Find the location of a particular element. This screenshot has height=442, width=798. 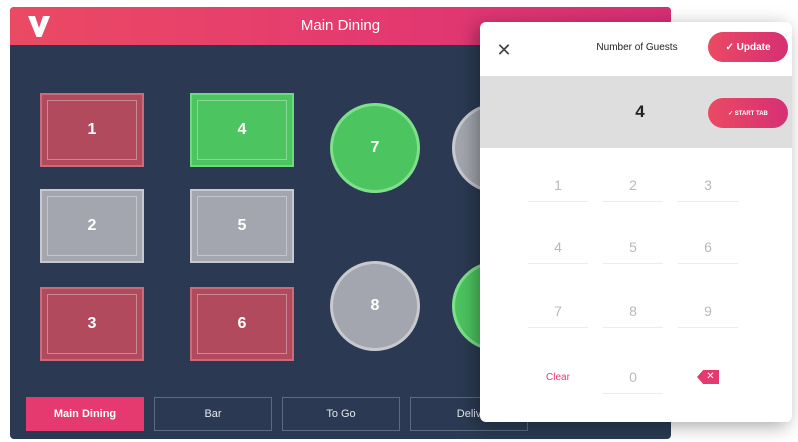

panel-title: Number of Guests is located at coordinates (637, 47).